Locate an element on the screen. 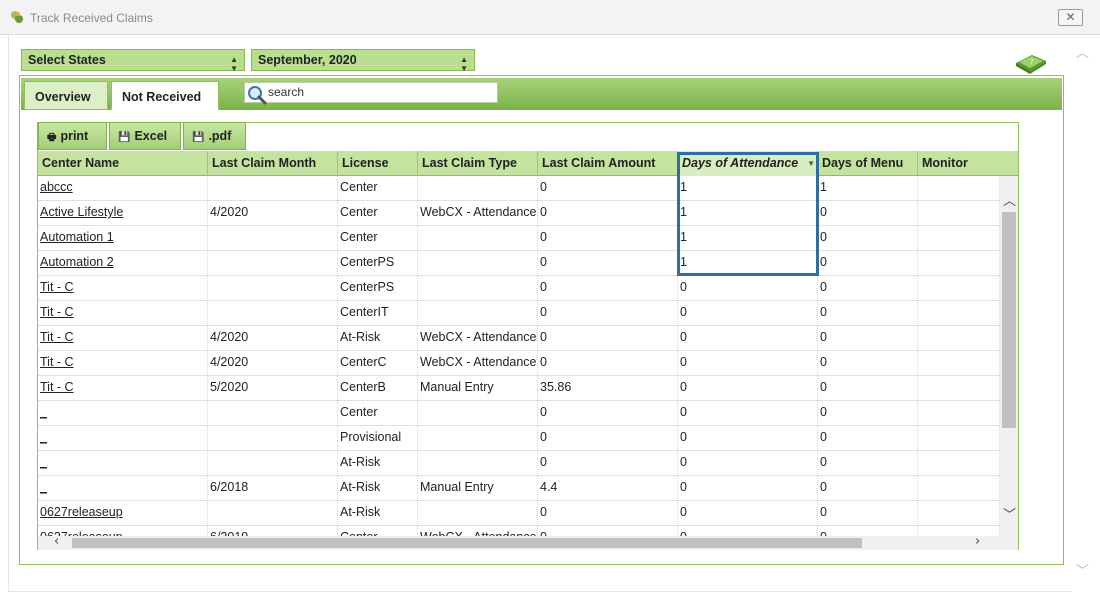 This screenshot has height=599, width=1100. cell-days-of-attendance: 1 is located at coordinates (748, 238).